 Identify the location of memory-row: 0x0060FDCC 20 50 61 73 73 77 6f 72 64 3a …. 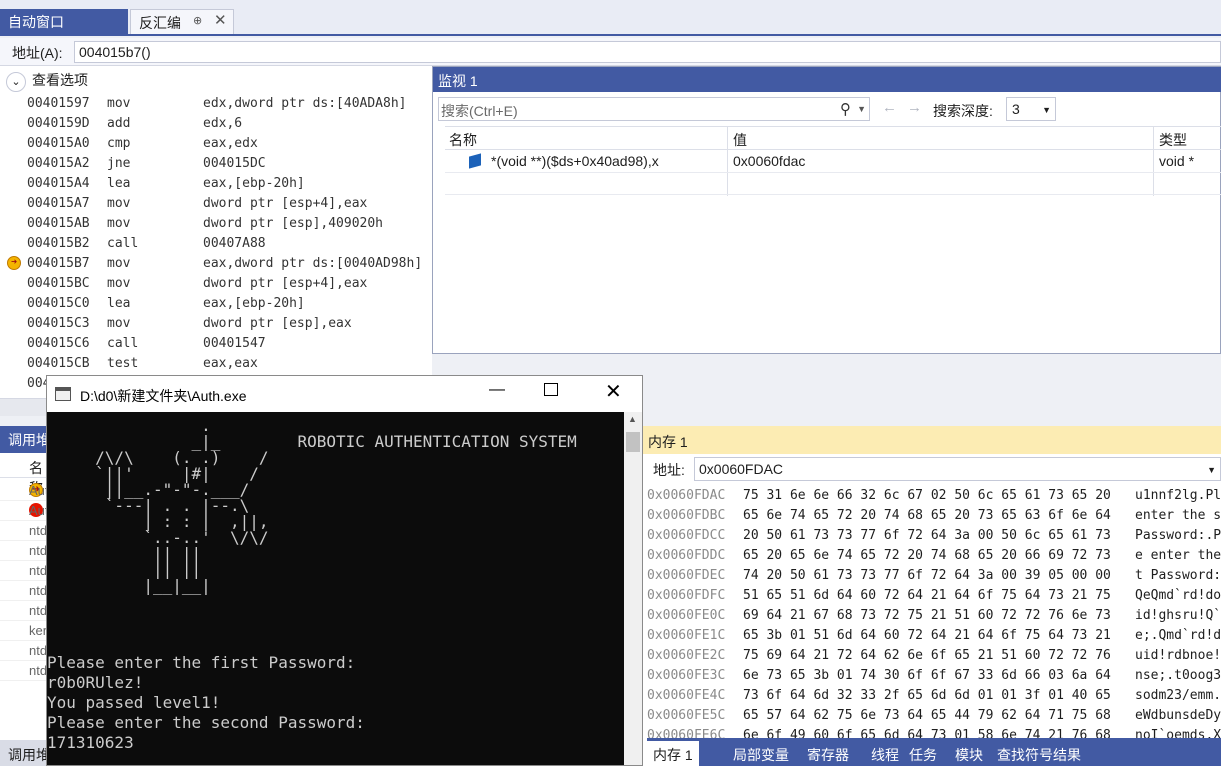
(934, 536).